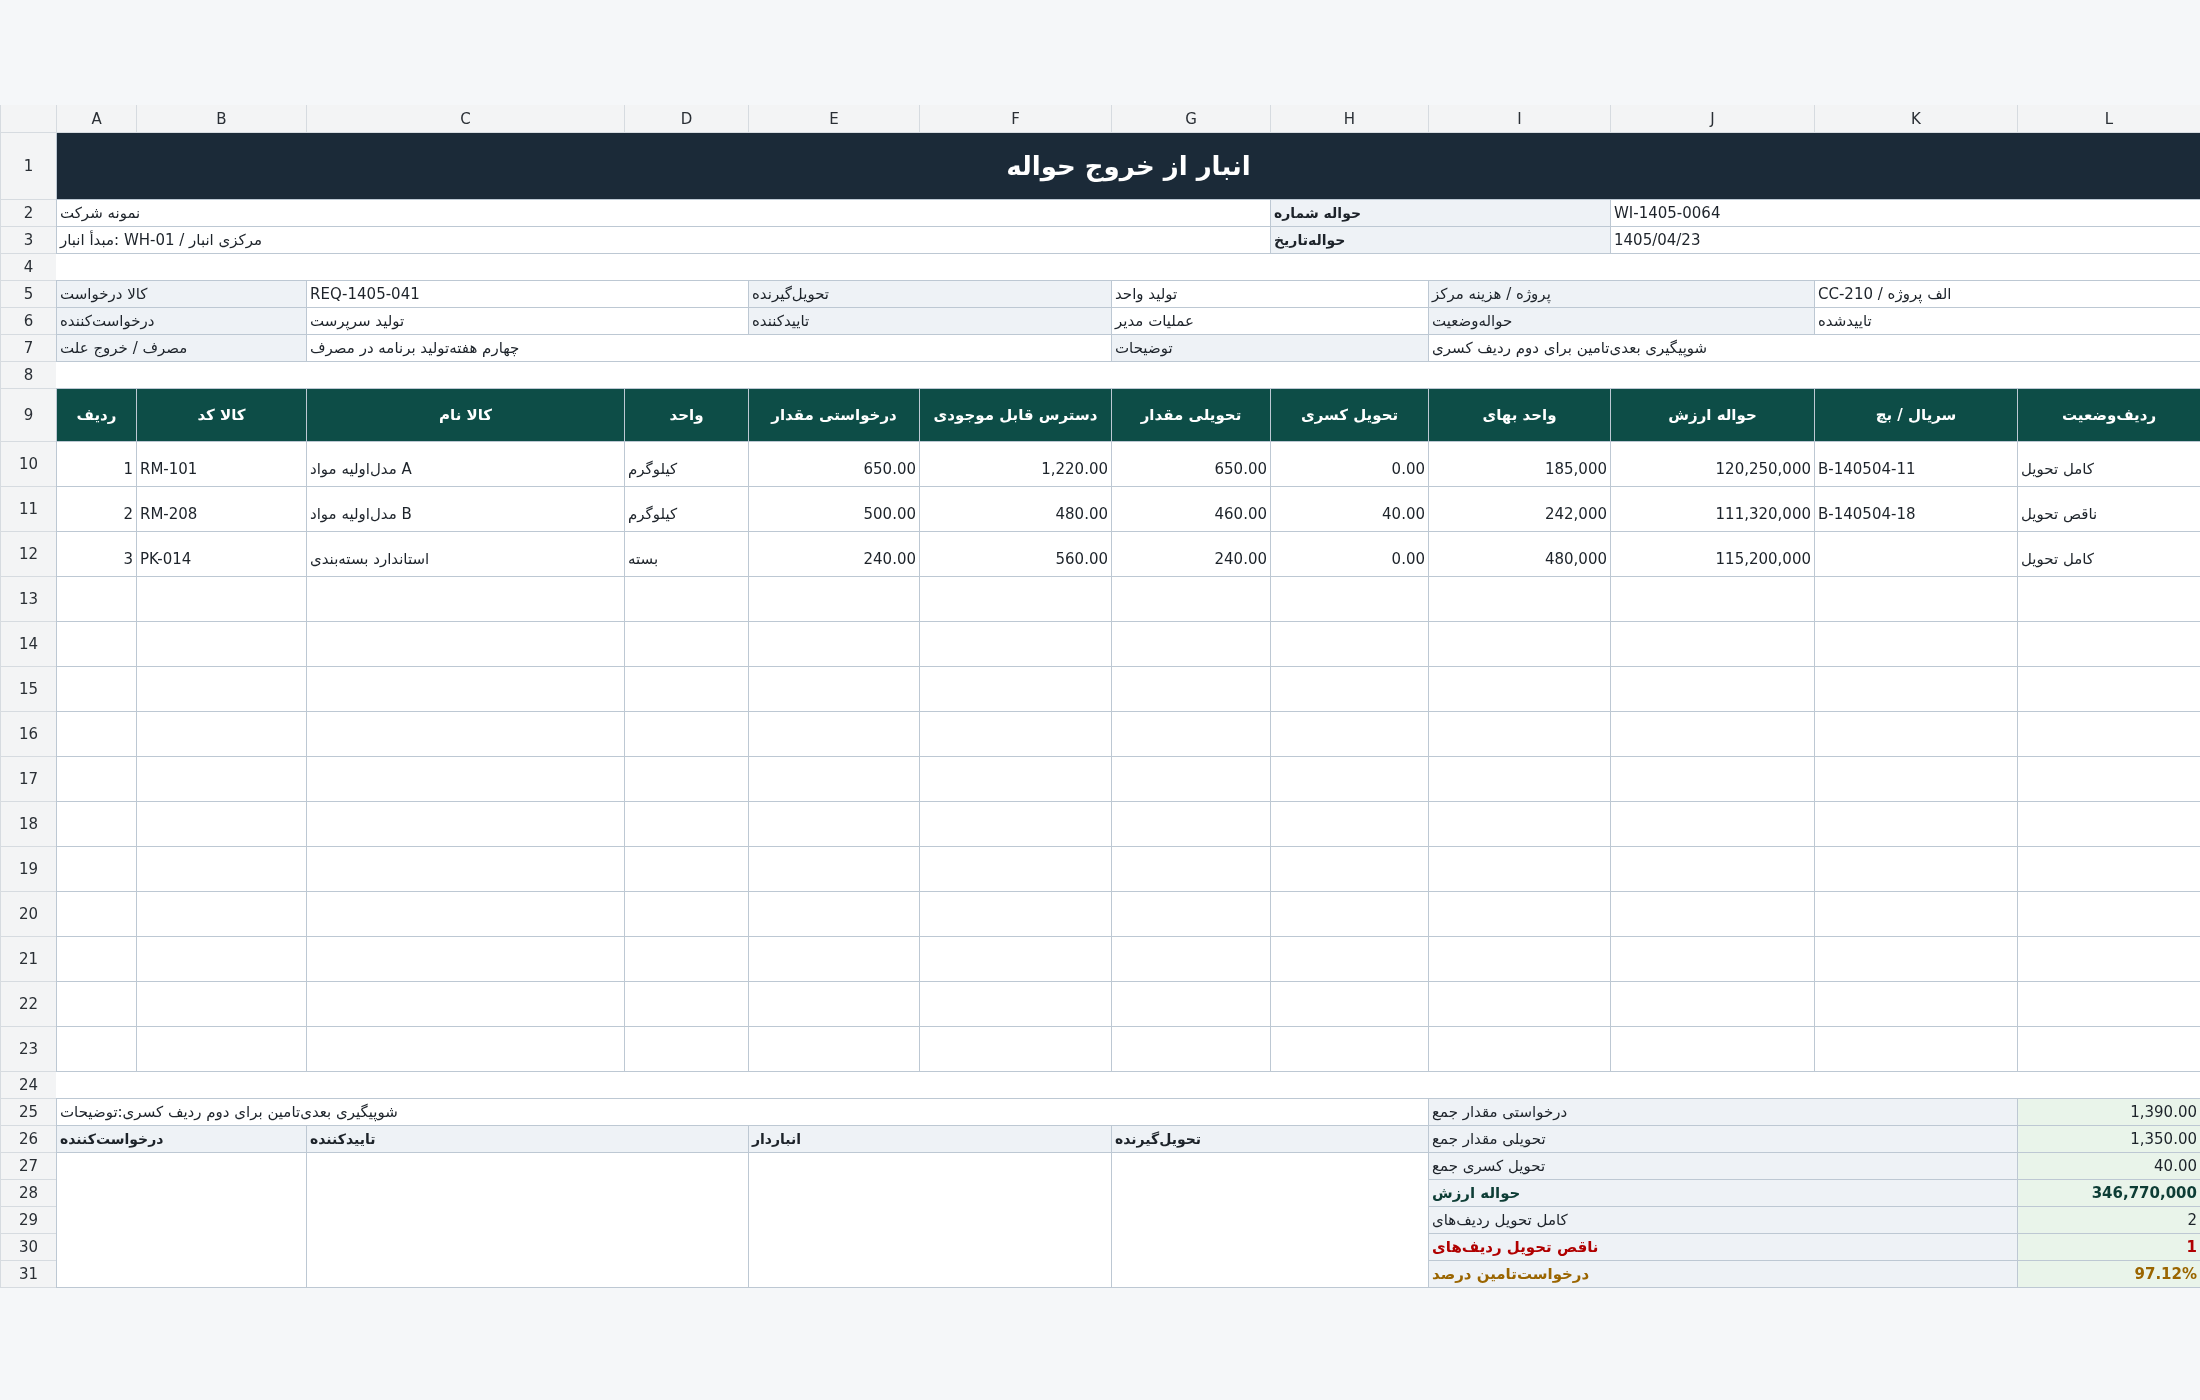  I want to click on field-value: تولید سرپرست, so click(527, 321).